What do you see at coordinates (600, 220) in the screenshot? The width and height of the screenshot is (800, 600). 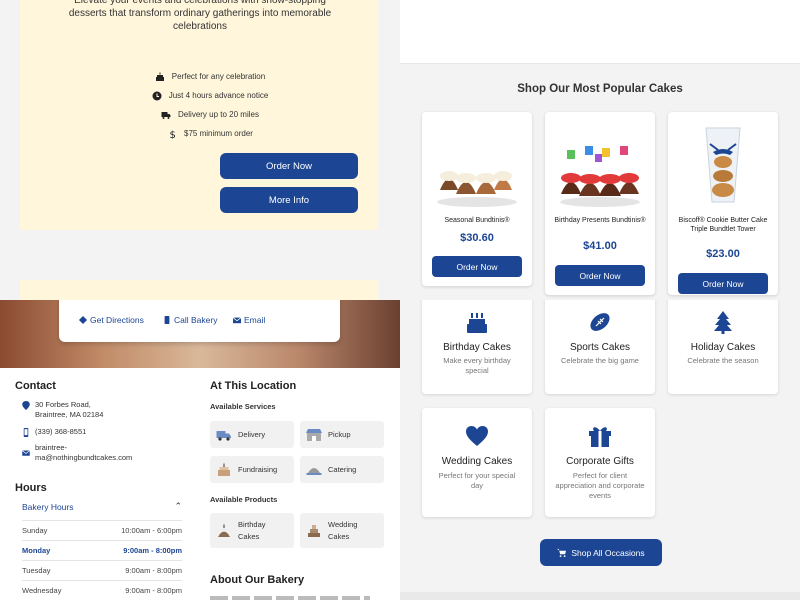 I see `product-name: Birthday Presents Bundtinis®` at bounding box center [600, 220].